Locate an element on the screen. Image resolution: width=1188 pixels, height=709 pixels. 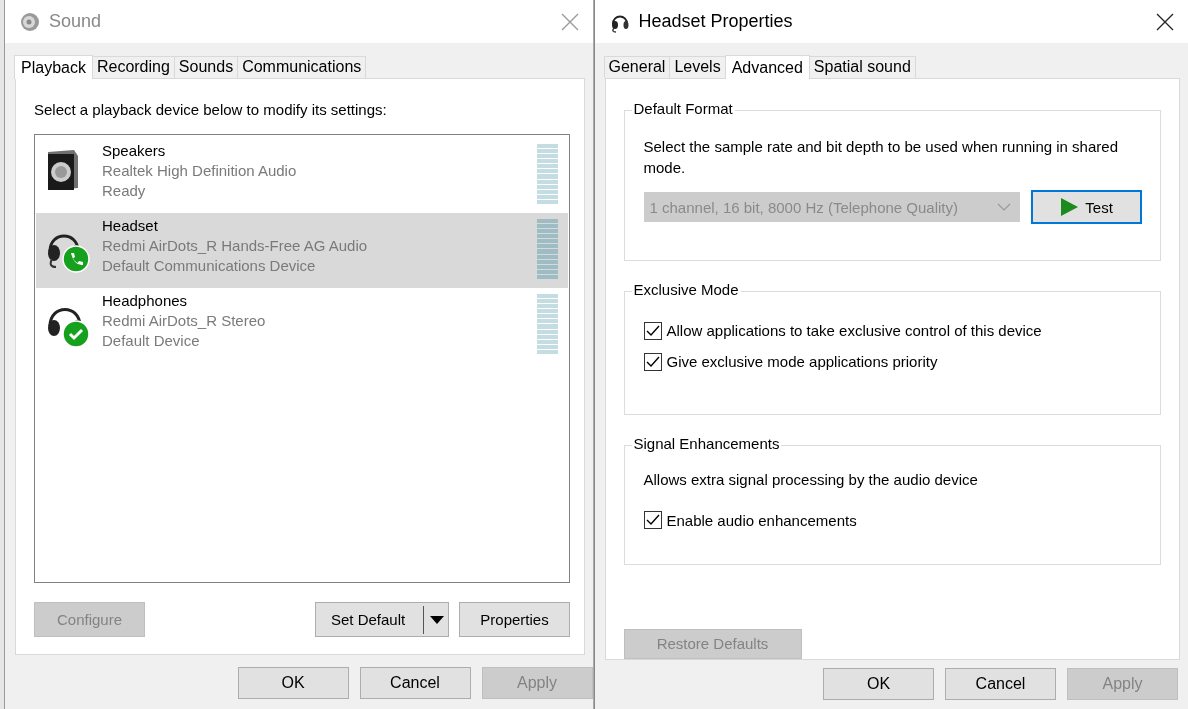
tab: Communications is located at coordinates (302, 67).